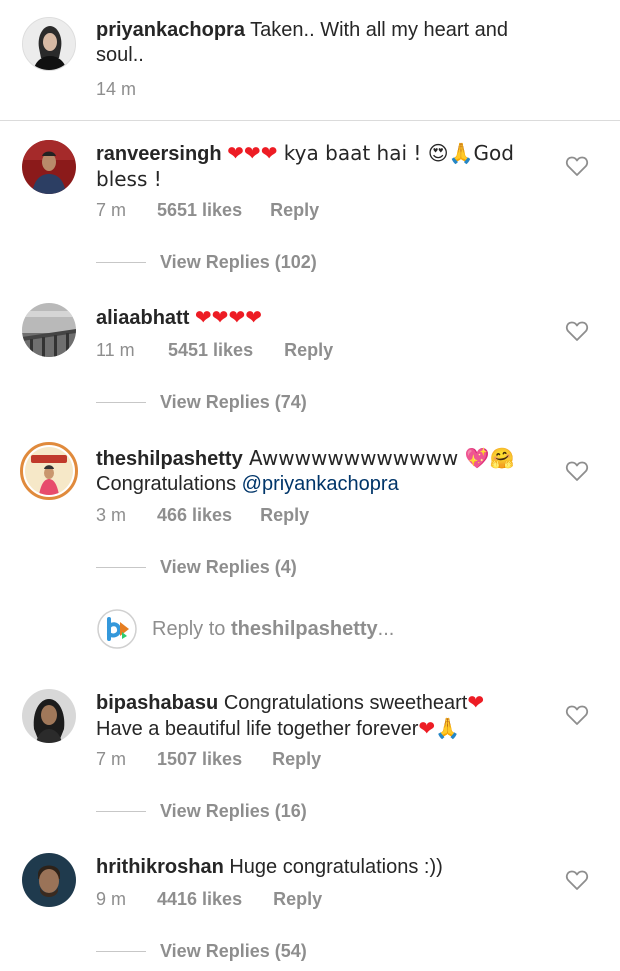  Describe the element at coordinates (117, 629) in the screenshot. I see `reply-logo-icon` at that location.